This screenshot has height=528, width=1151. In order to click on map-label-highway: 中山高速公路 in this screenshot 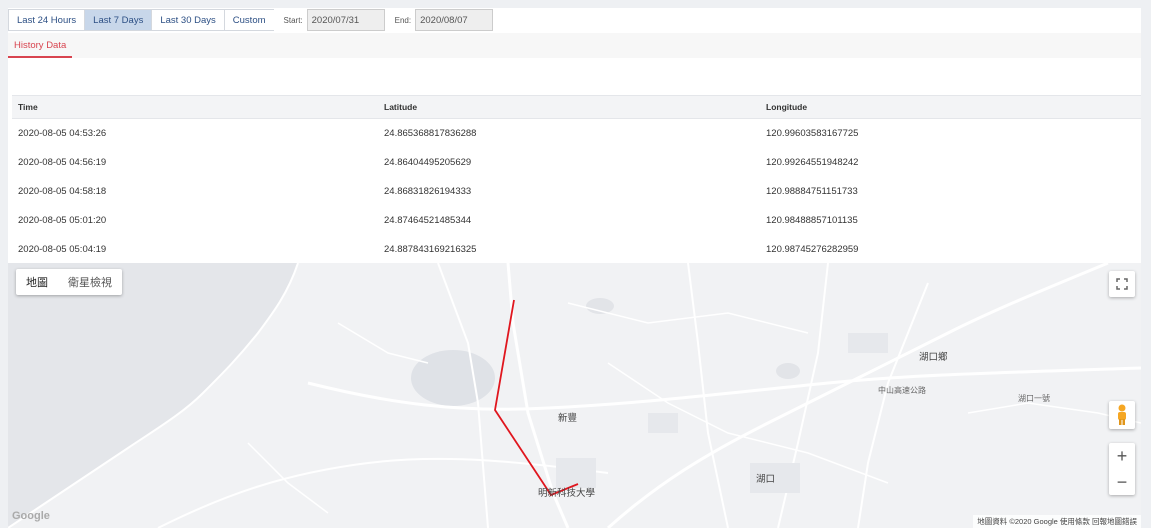, I will do `click(902, 390)`.